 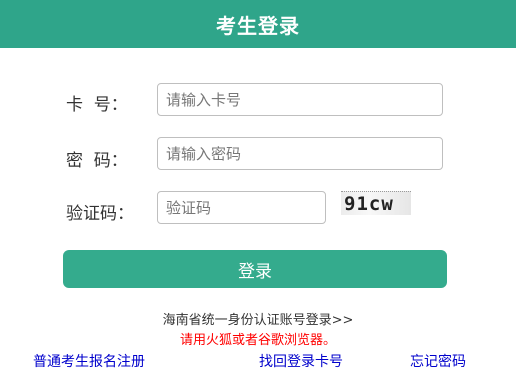 I want to click on card-number-label: 卡 号：, so click(x=97, y=105).